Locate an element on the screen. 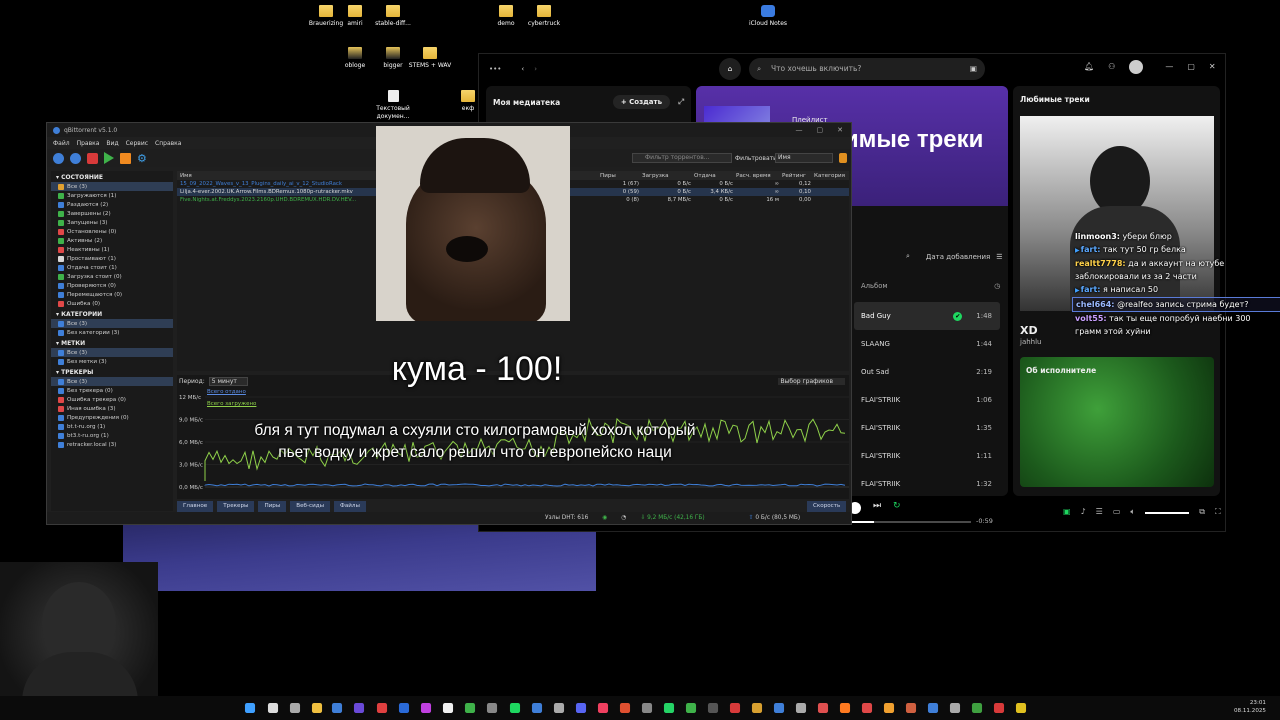  menu-view: Вид is located at coordinates (112, 143).